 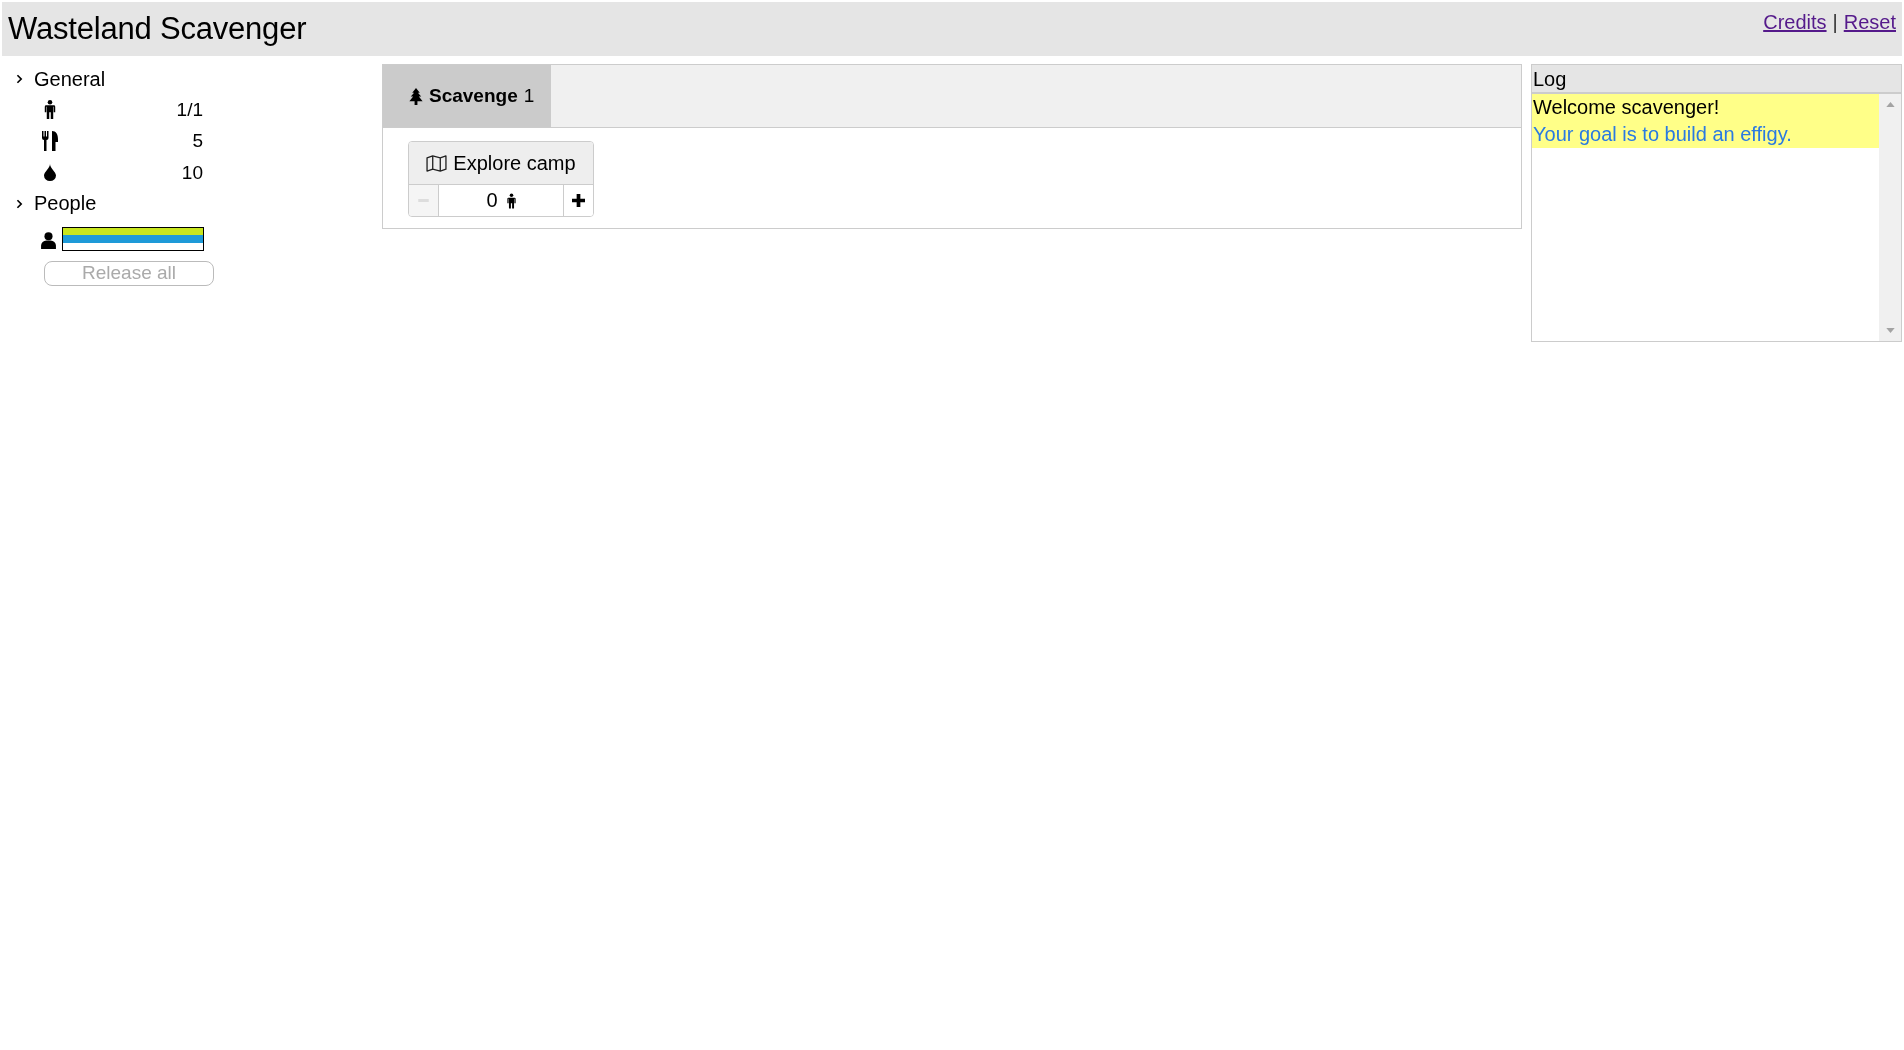 What do you see at coordinates (50, 141) in the screenshot?
I see `fork-knife-icon` at bounding box center [50, 141].